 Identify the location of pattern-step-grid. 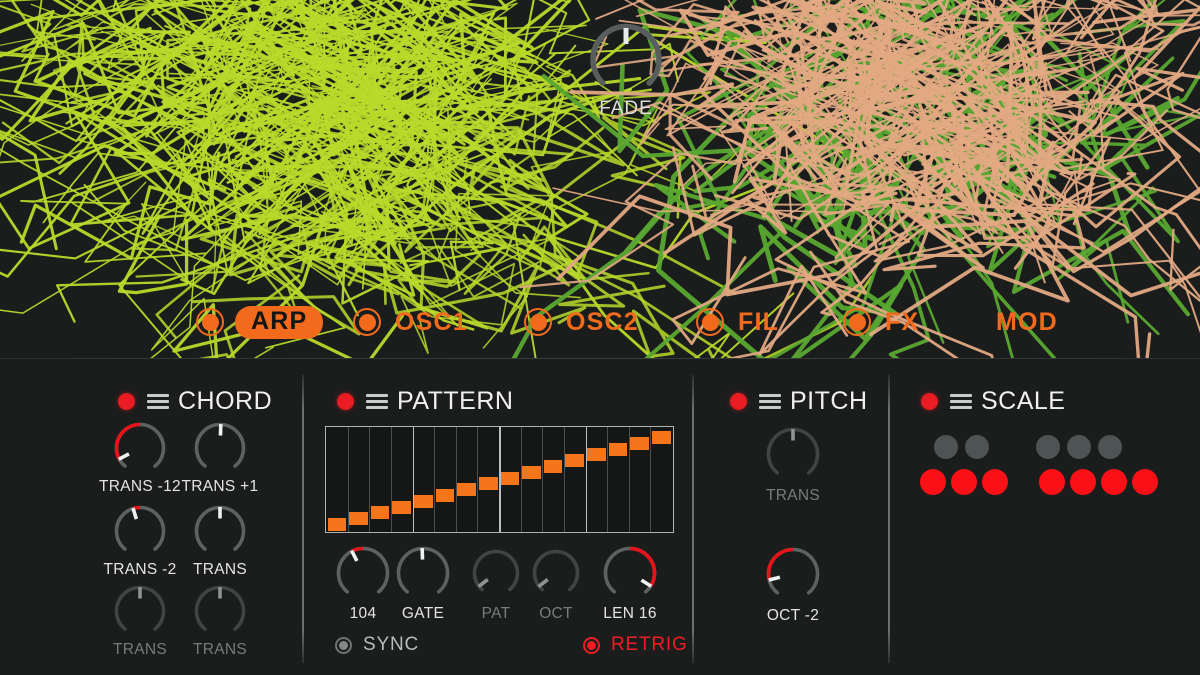
(499, 479).